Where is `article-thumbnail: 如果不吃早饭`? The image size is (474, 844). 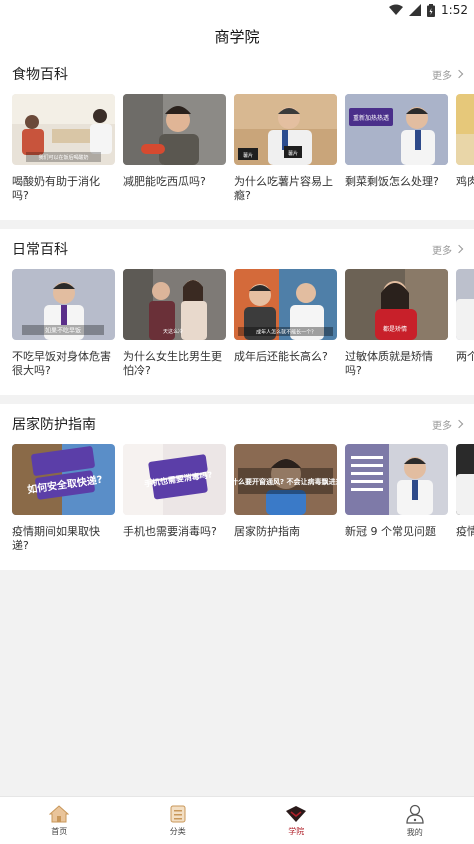
article-thumbnail: 如果不吃早饭 is located at coordinates (63, 304).